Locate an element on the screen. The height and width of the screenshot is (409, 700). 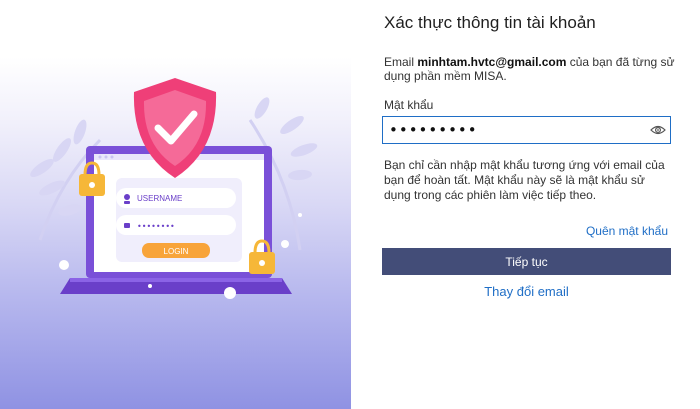
eye-icon is located at coordinates (658, 130).